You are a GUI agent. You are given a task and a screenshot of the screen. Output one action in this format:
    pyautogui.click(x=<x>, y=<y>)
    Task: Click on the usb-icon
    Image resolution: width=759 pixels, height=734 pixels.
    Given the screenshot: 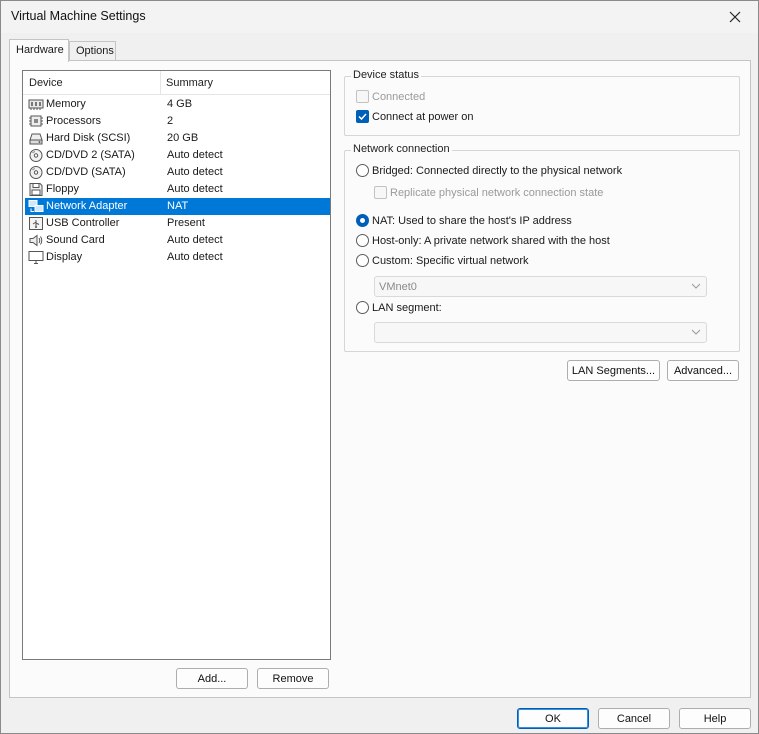 What is the action you would take?
    pyautogui.click(x=36, y=223)
    